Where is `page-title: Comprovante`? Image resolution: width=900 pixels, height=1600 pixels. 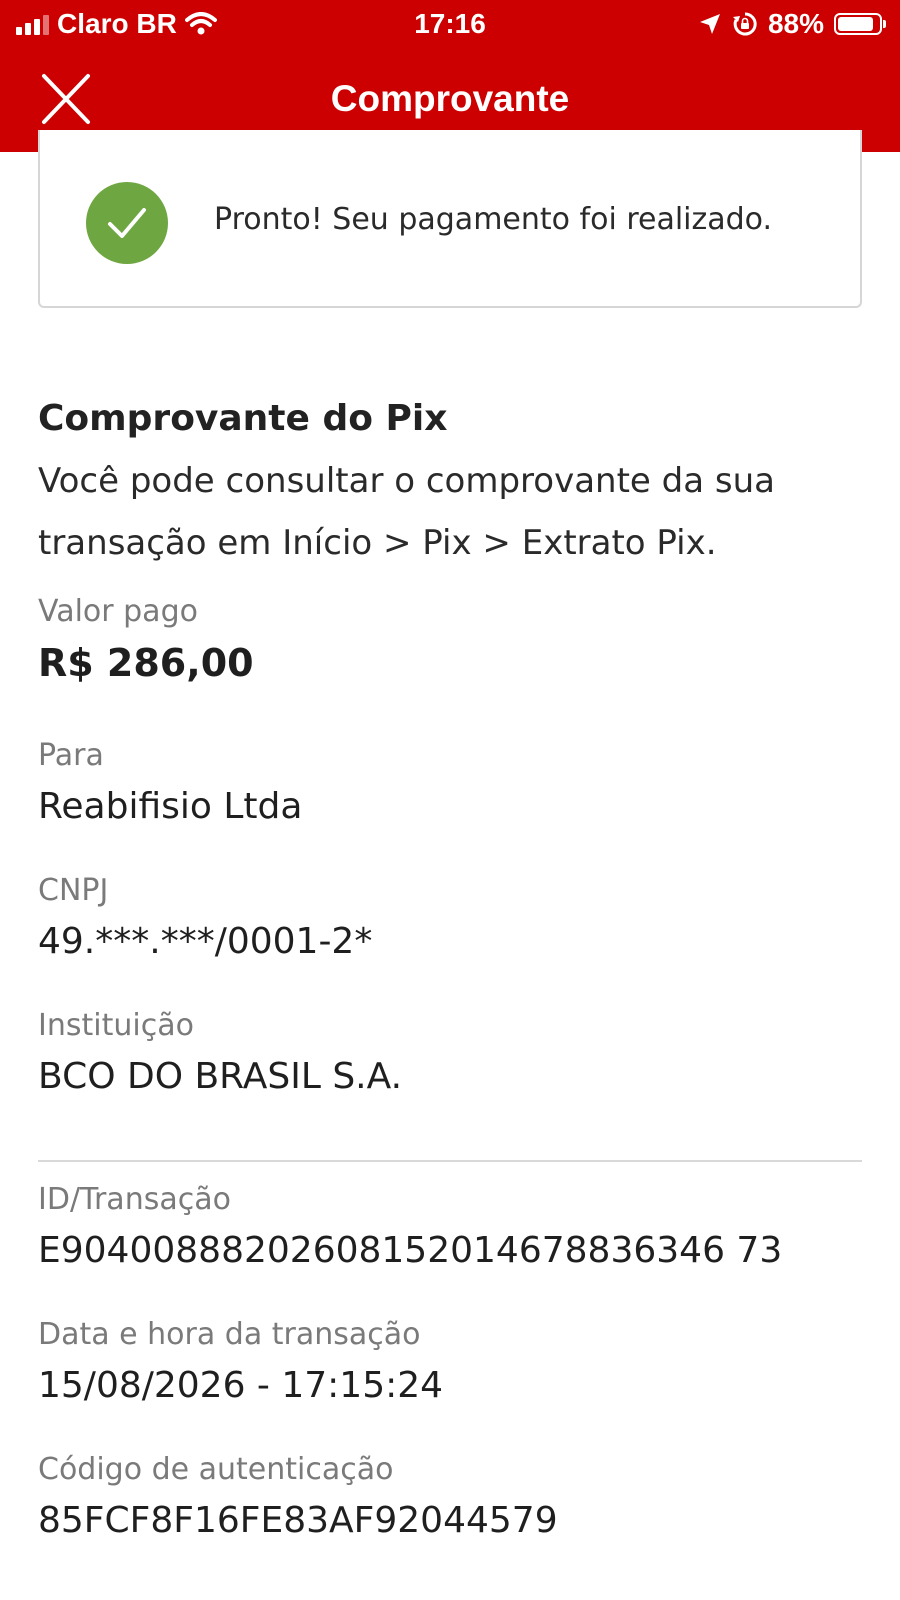
page-title: Comprovante is located at coordinates (450, 98).